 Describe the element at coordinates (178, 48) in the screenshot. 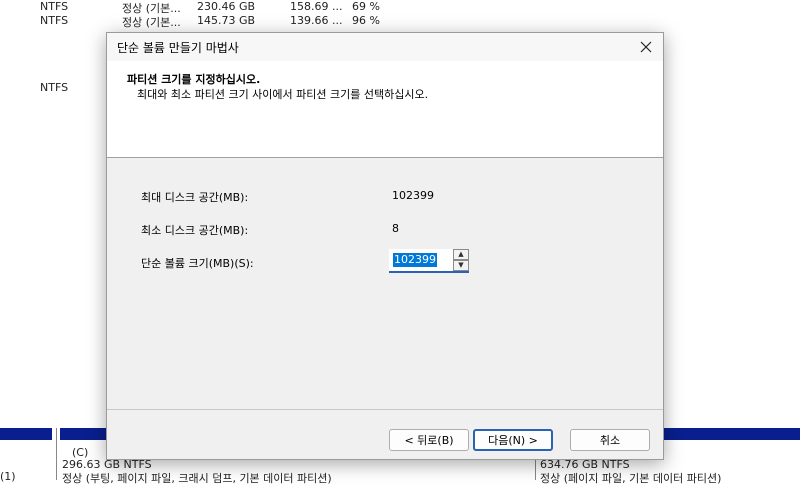

I see `dialog-title: 단순 볼륨 만들기 마법사` at that location.